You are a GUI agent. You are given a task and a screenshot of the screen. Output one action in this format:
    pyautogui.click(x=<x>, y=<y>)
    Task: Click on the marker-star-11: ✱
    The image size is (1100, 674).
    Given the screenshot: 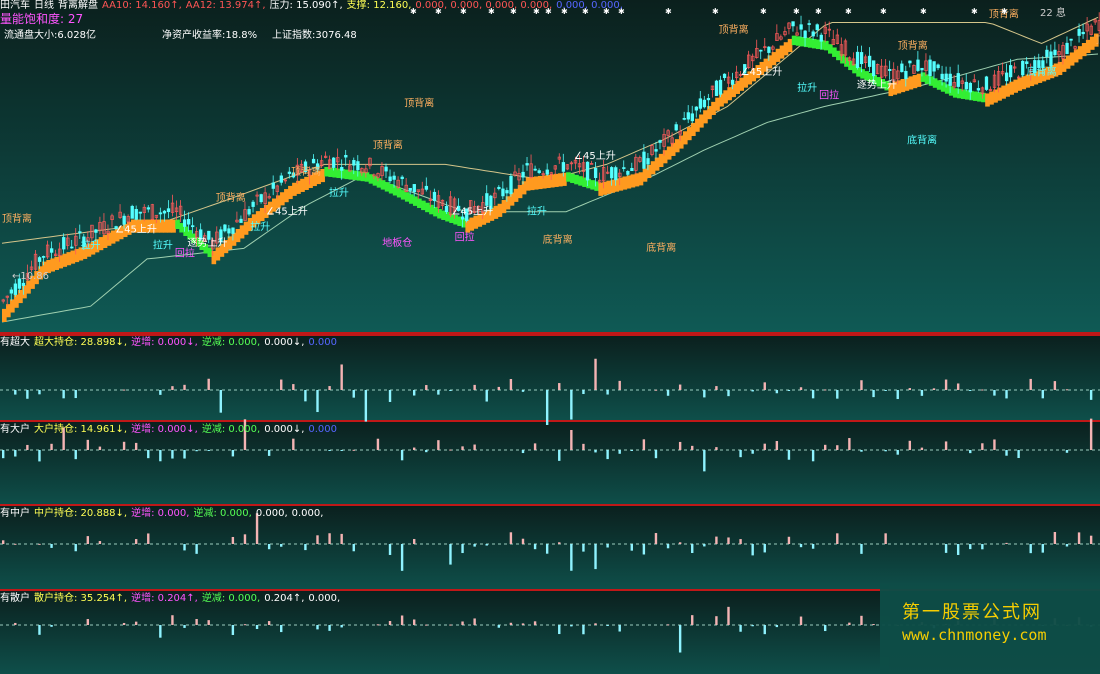 What is the action you would take?
    pyautogui.click(x=668, y=11)
    